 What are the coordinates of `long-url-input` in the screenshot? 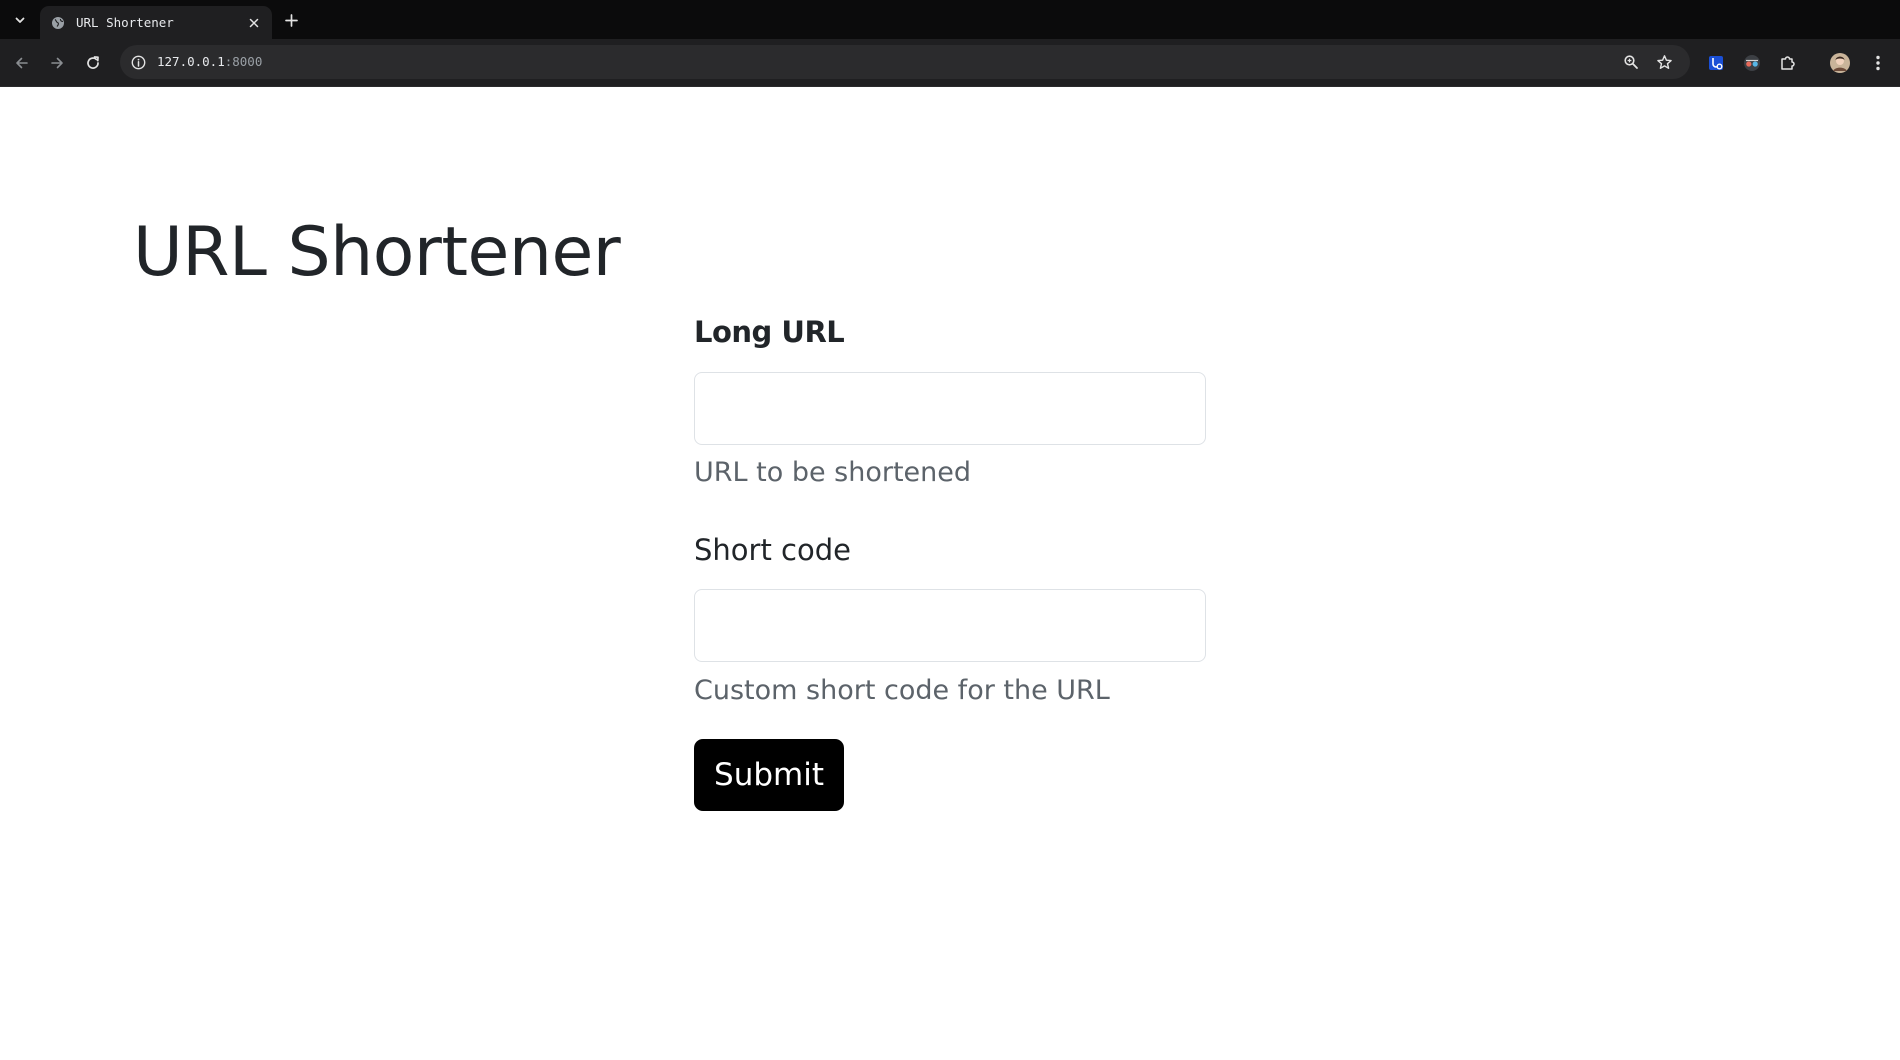 It's located at (950, 408).